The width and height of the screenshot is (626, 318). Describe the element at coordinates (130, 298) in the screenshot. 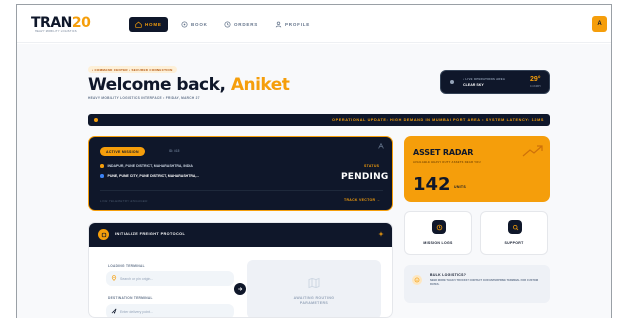

I see `destination-terminal-label: DESTINATION TERMINAL` at that location.